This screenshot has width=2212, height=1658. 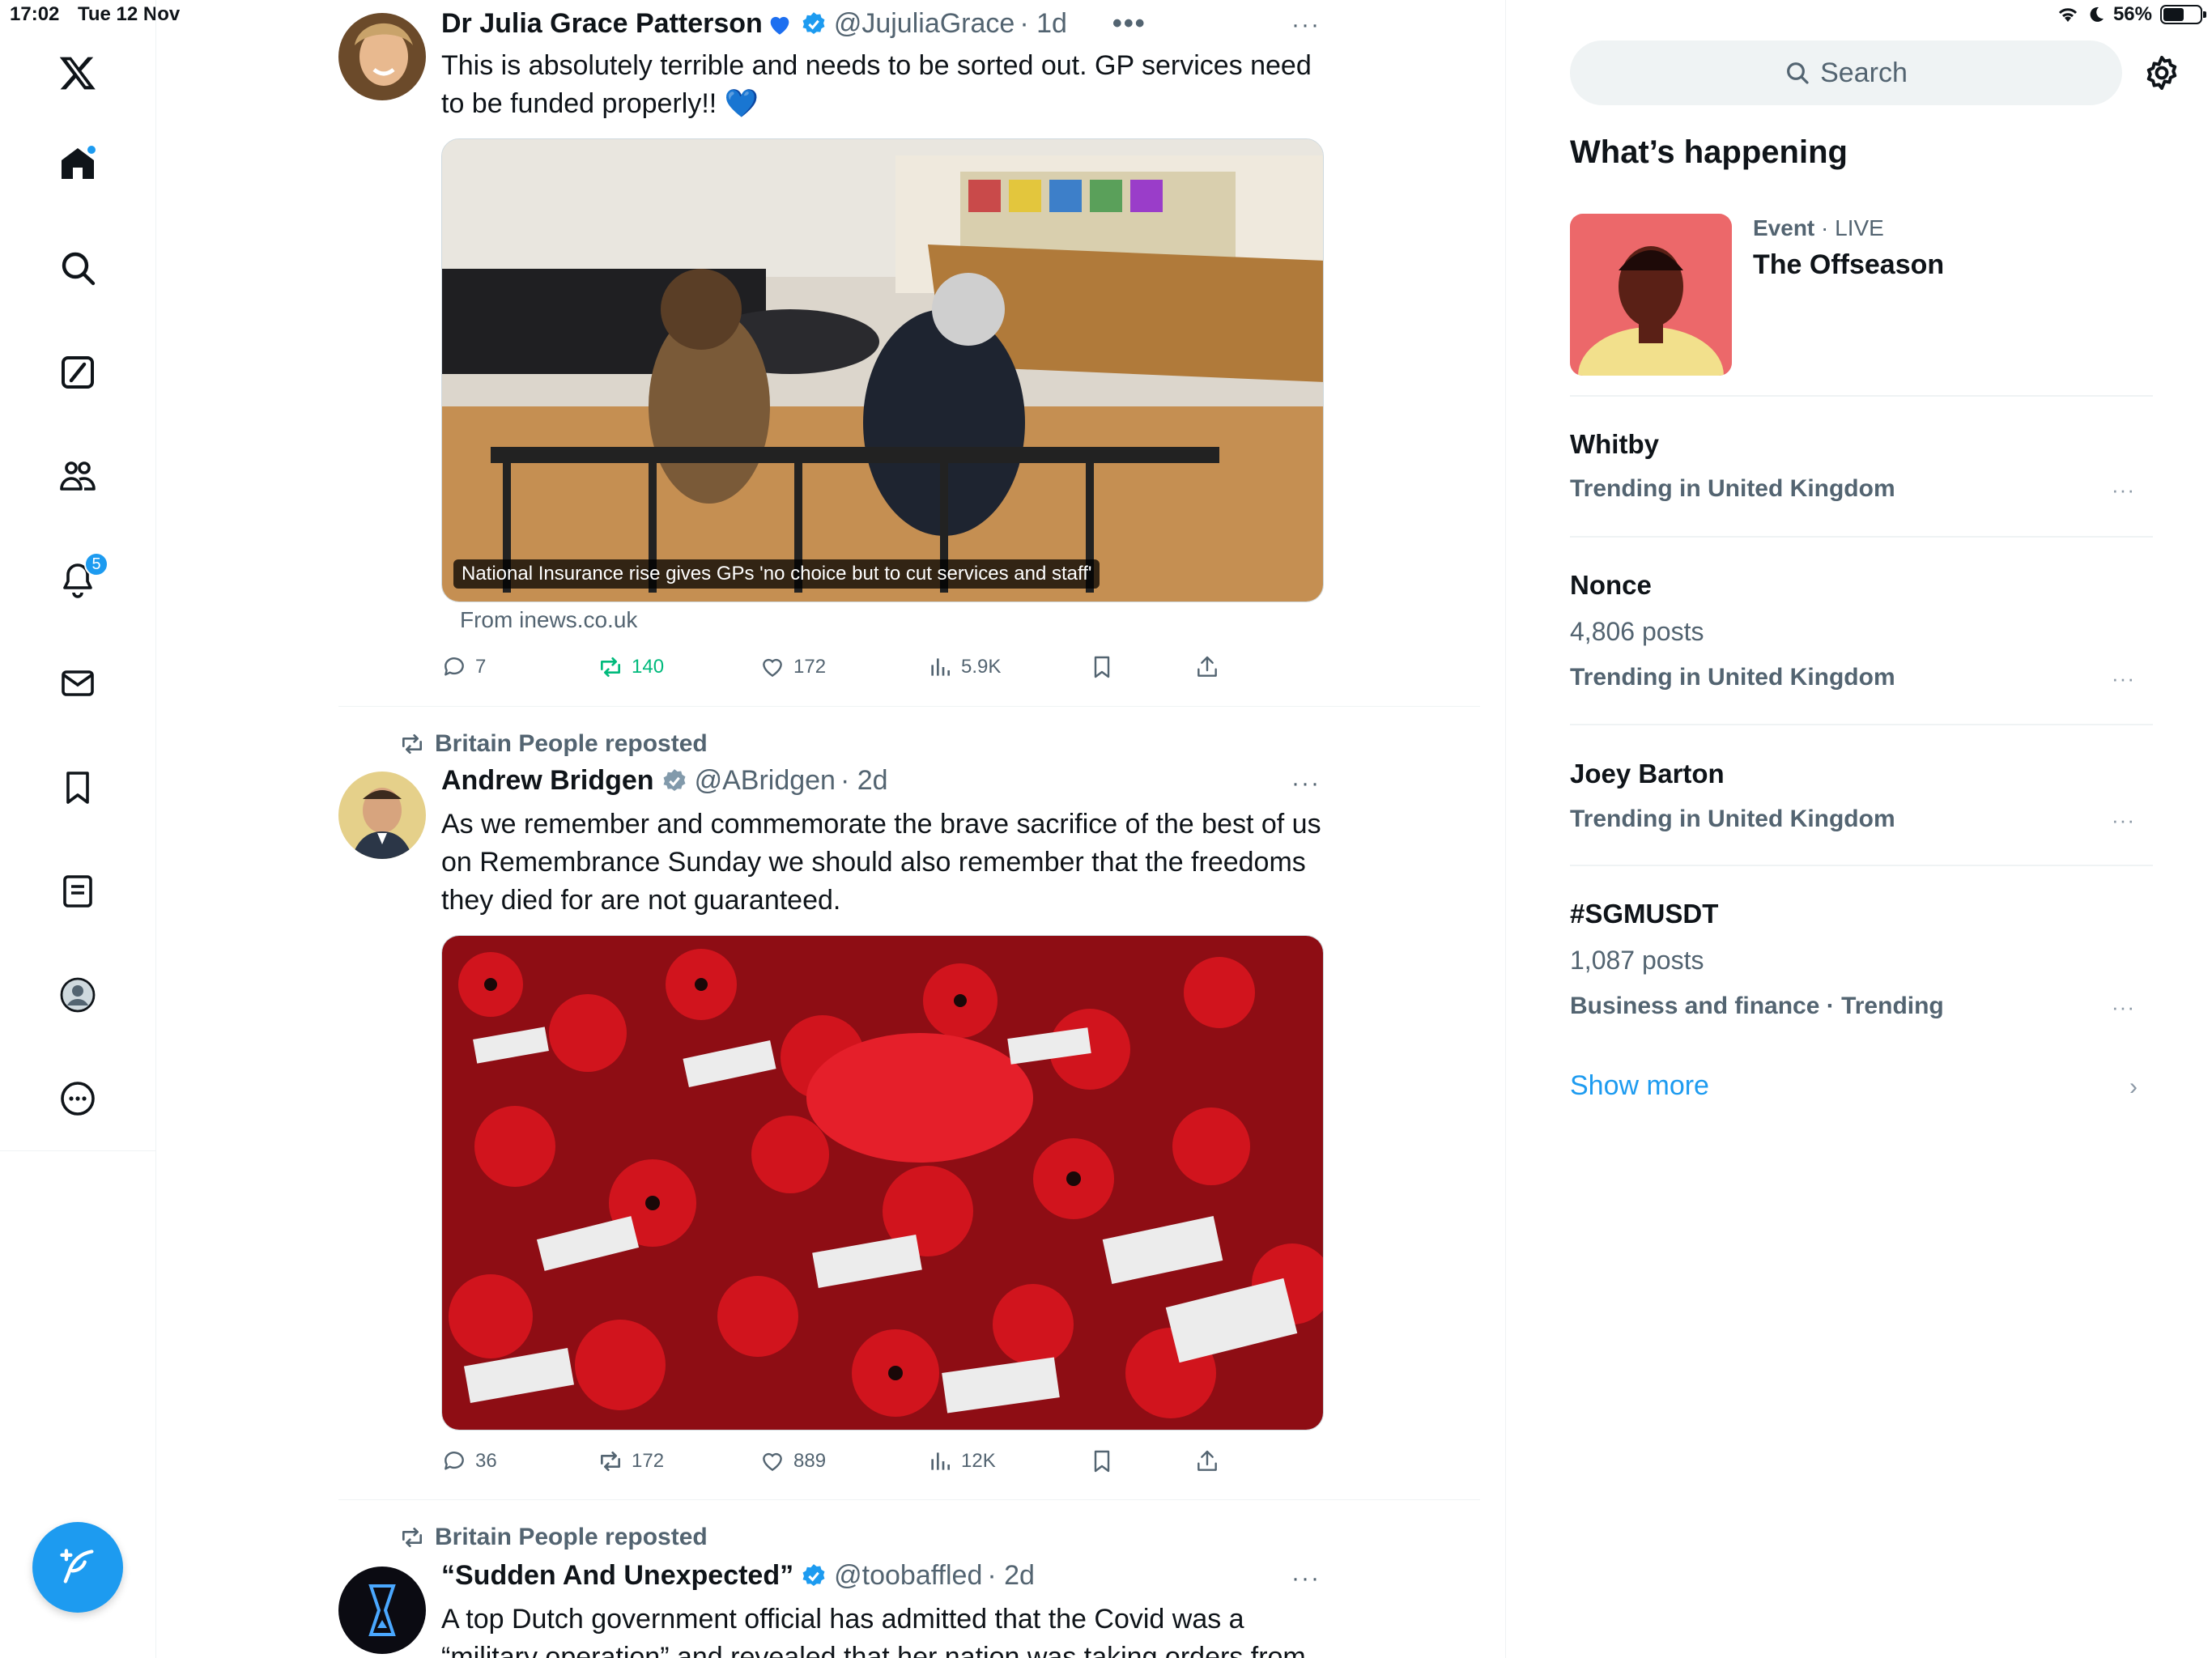 What do you see at coordinates (77, 683) in the screenshot?
I see `messages-envelope-icon` at bounding box center [77, 683].